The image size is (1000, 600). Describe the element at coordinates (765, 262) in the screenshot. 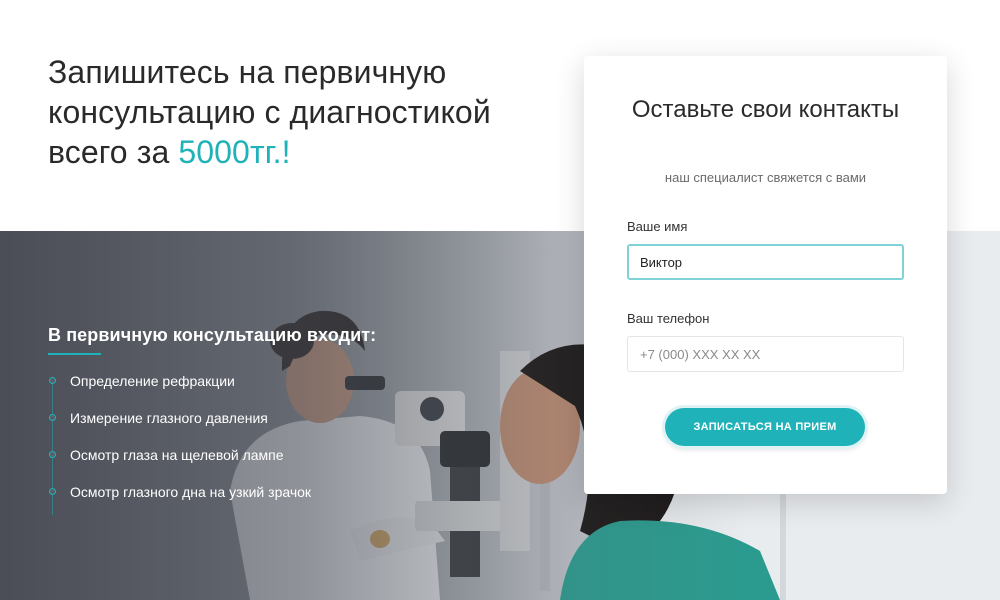

I see `name-field` at that location.